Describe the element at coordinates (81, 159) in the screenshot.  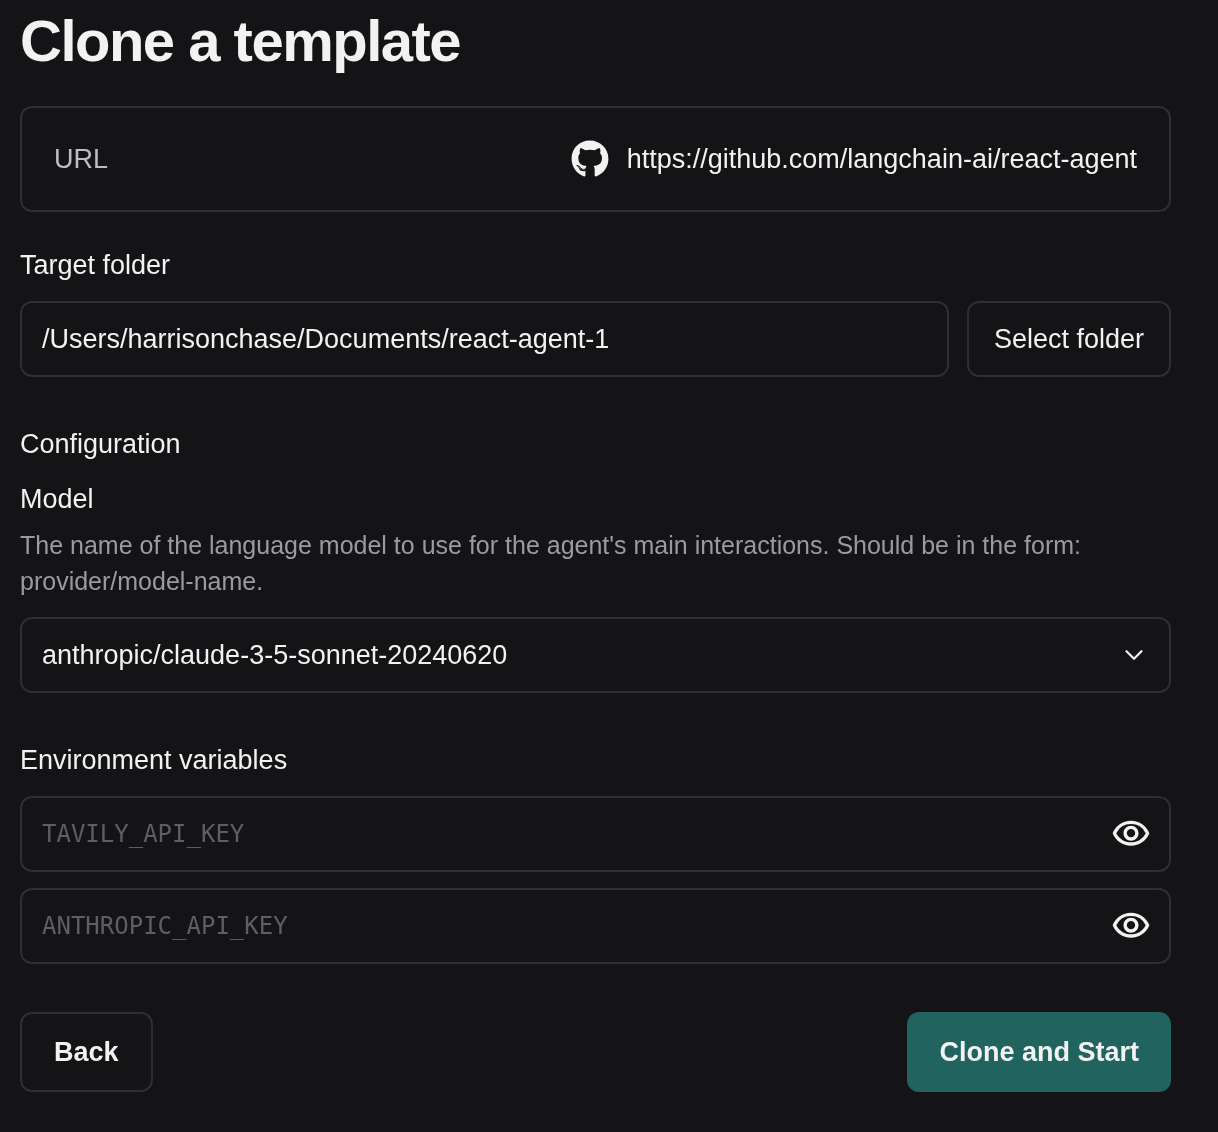
I see `url-label: URL` at that location.